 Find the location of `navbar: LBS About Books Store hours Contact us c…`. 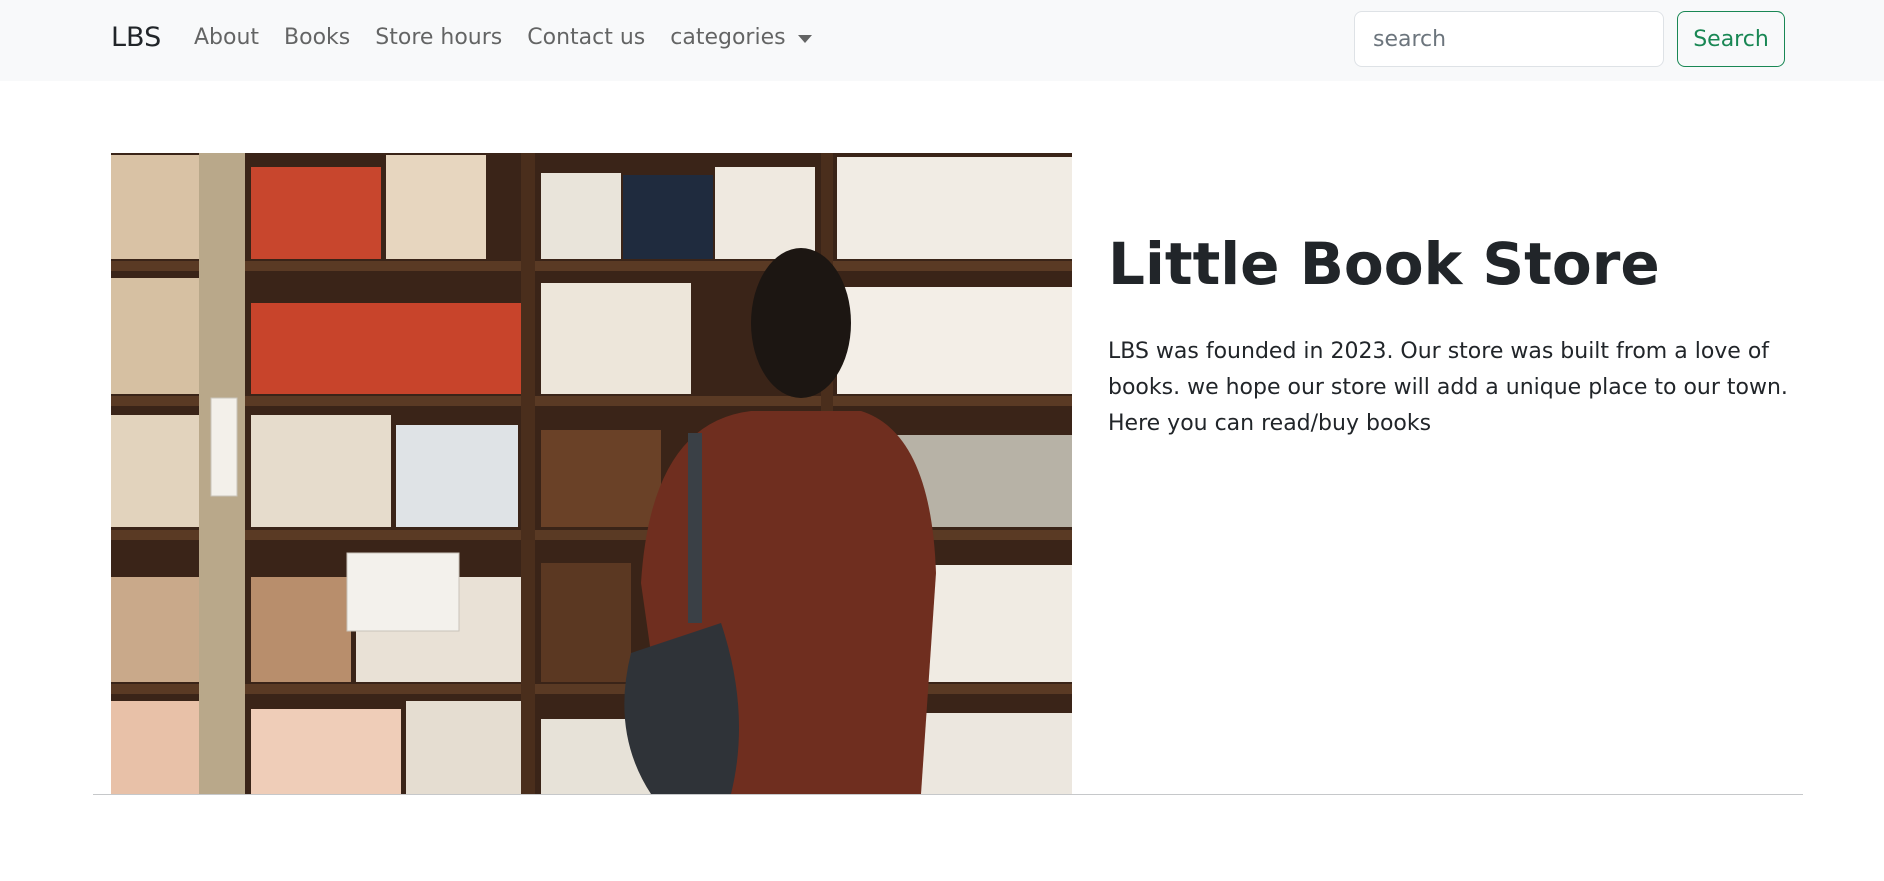

navbar: LBS About Books Store hours Contact us c… is located at coordinates (942, 40).